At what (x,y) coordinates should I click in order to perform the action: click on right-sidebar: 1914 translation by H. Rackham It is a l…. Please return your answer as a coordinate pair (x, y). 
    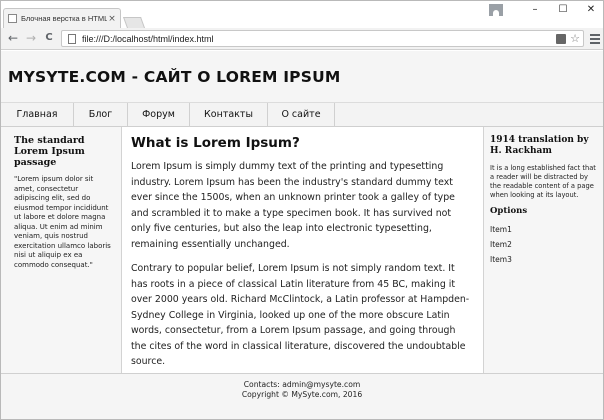
    Looking at the image, I should click on (543, 250).